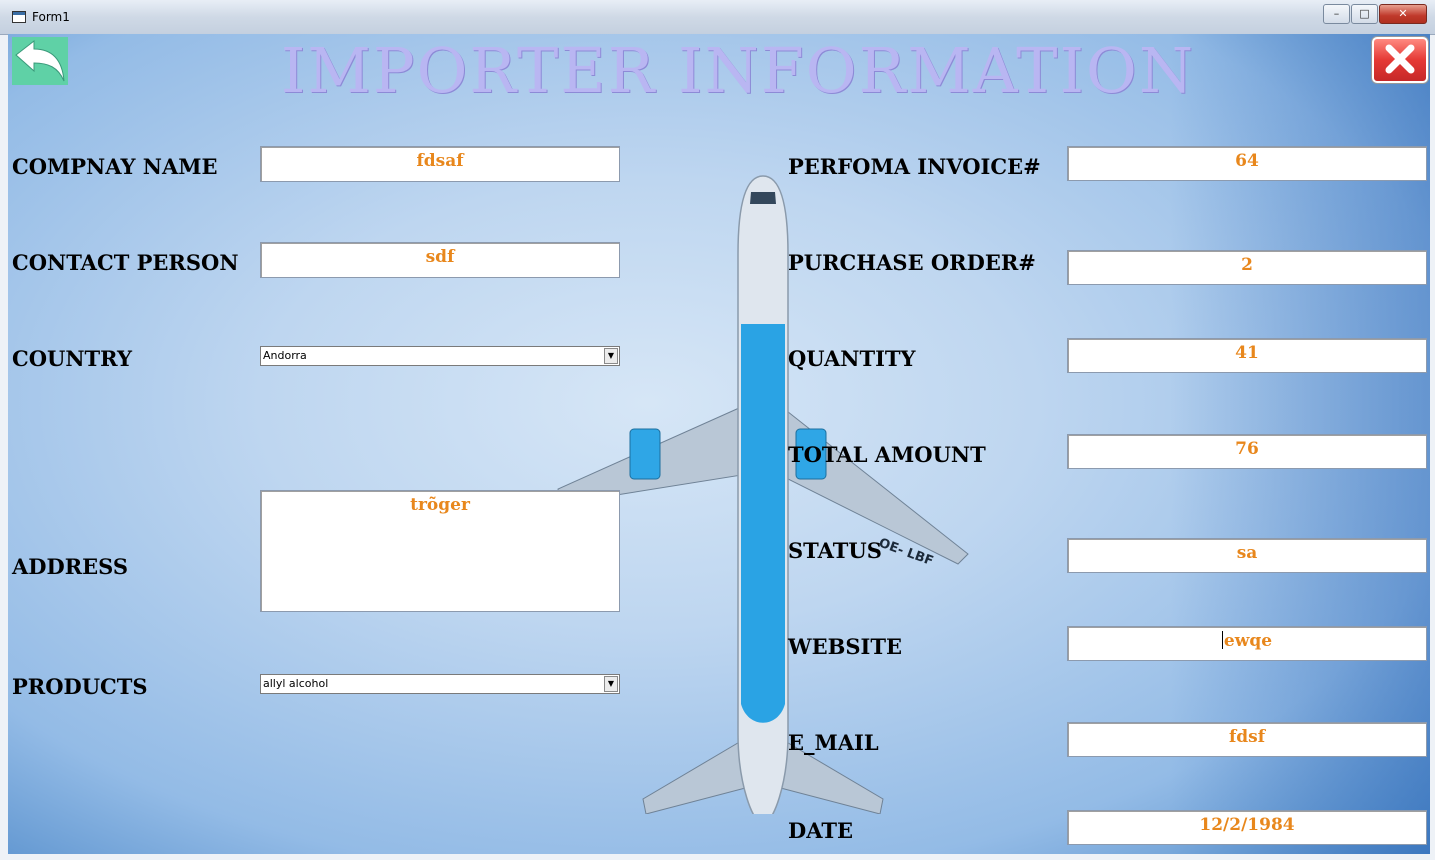 This screenshot has height=860, width=1435. What do you see at coordinates (852, 358) in the screenshot?
I see `quantity-label: QUANTITY` at bounding box center [852, 358].